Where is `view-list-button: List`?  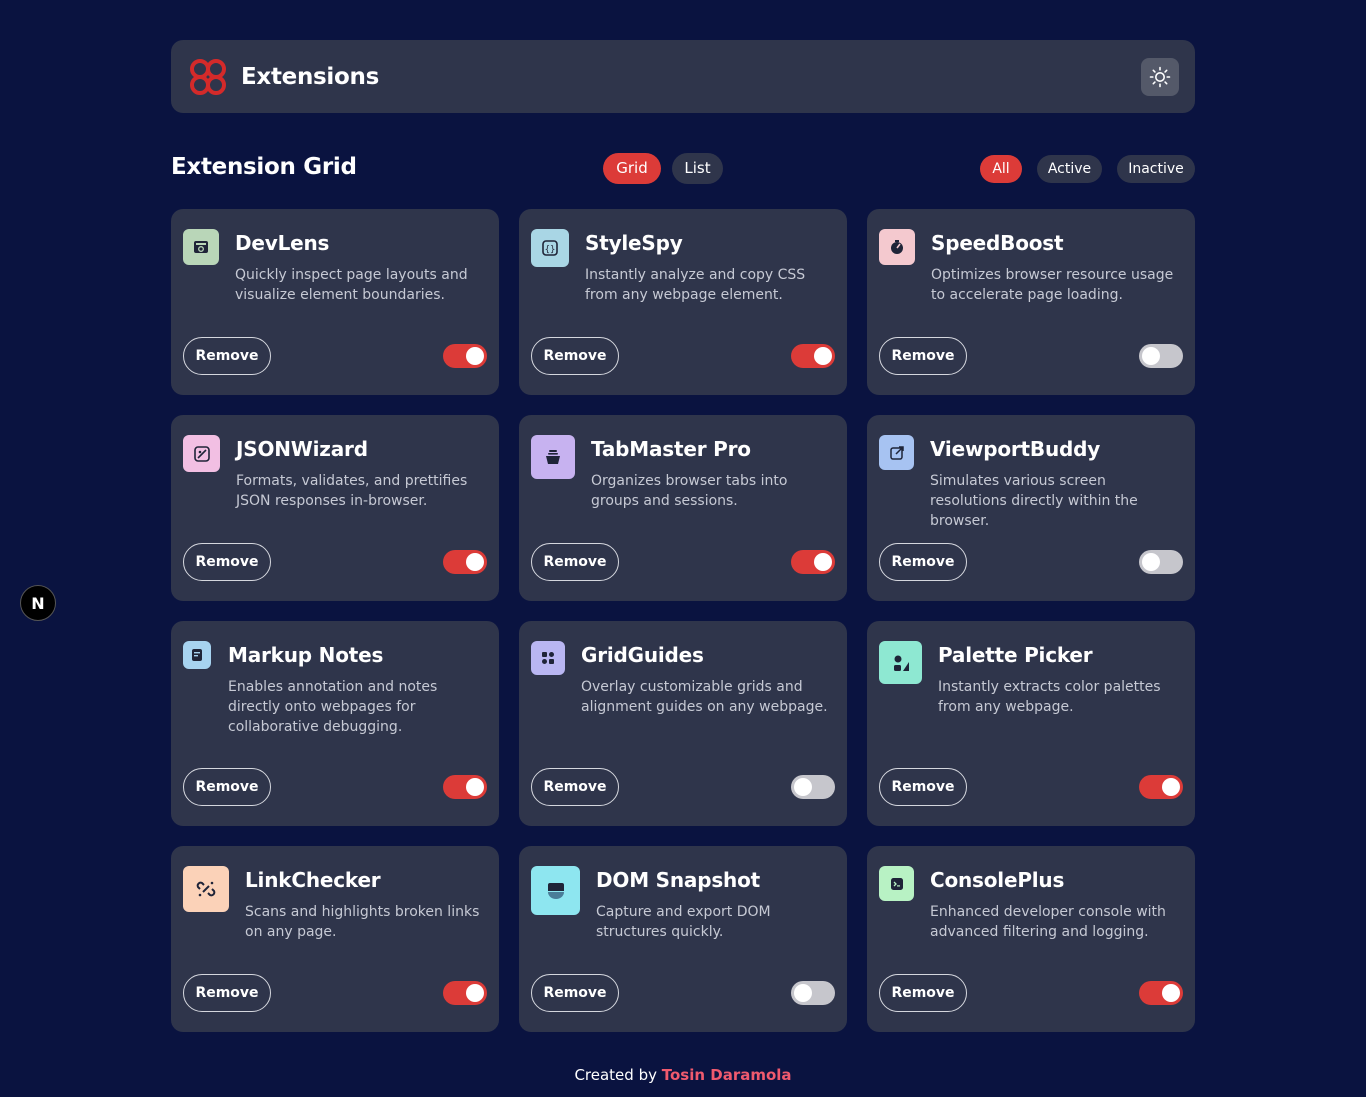
view-list-button: List is located at coordinates (697, 168).